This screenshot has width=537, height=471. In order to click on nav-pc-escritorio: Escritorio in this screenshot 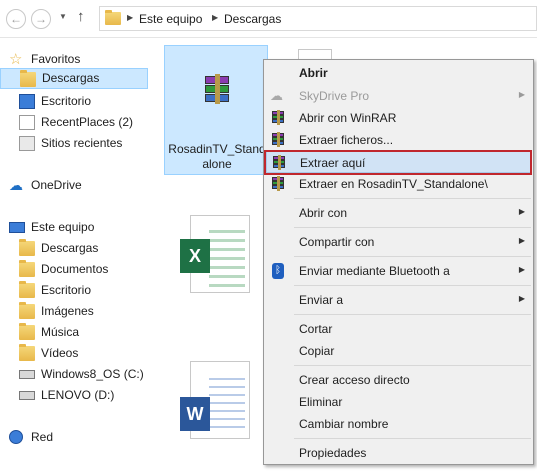, I will do `click(76, 290)`.